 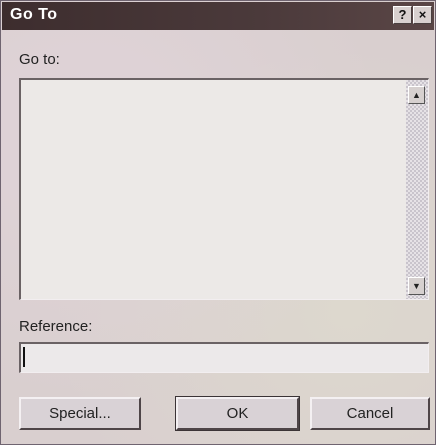 What do you see at coordinates (56, 326) in the screenshot?
I see `reference-label: Reference:` at bounding box center [56, 326].